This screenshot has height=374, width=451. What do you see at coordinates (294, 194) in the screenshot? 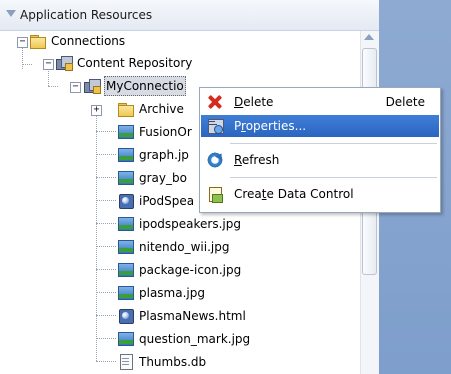
I see `menu-item-label: Create Data Control` at bounding box center [294, 194].